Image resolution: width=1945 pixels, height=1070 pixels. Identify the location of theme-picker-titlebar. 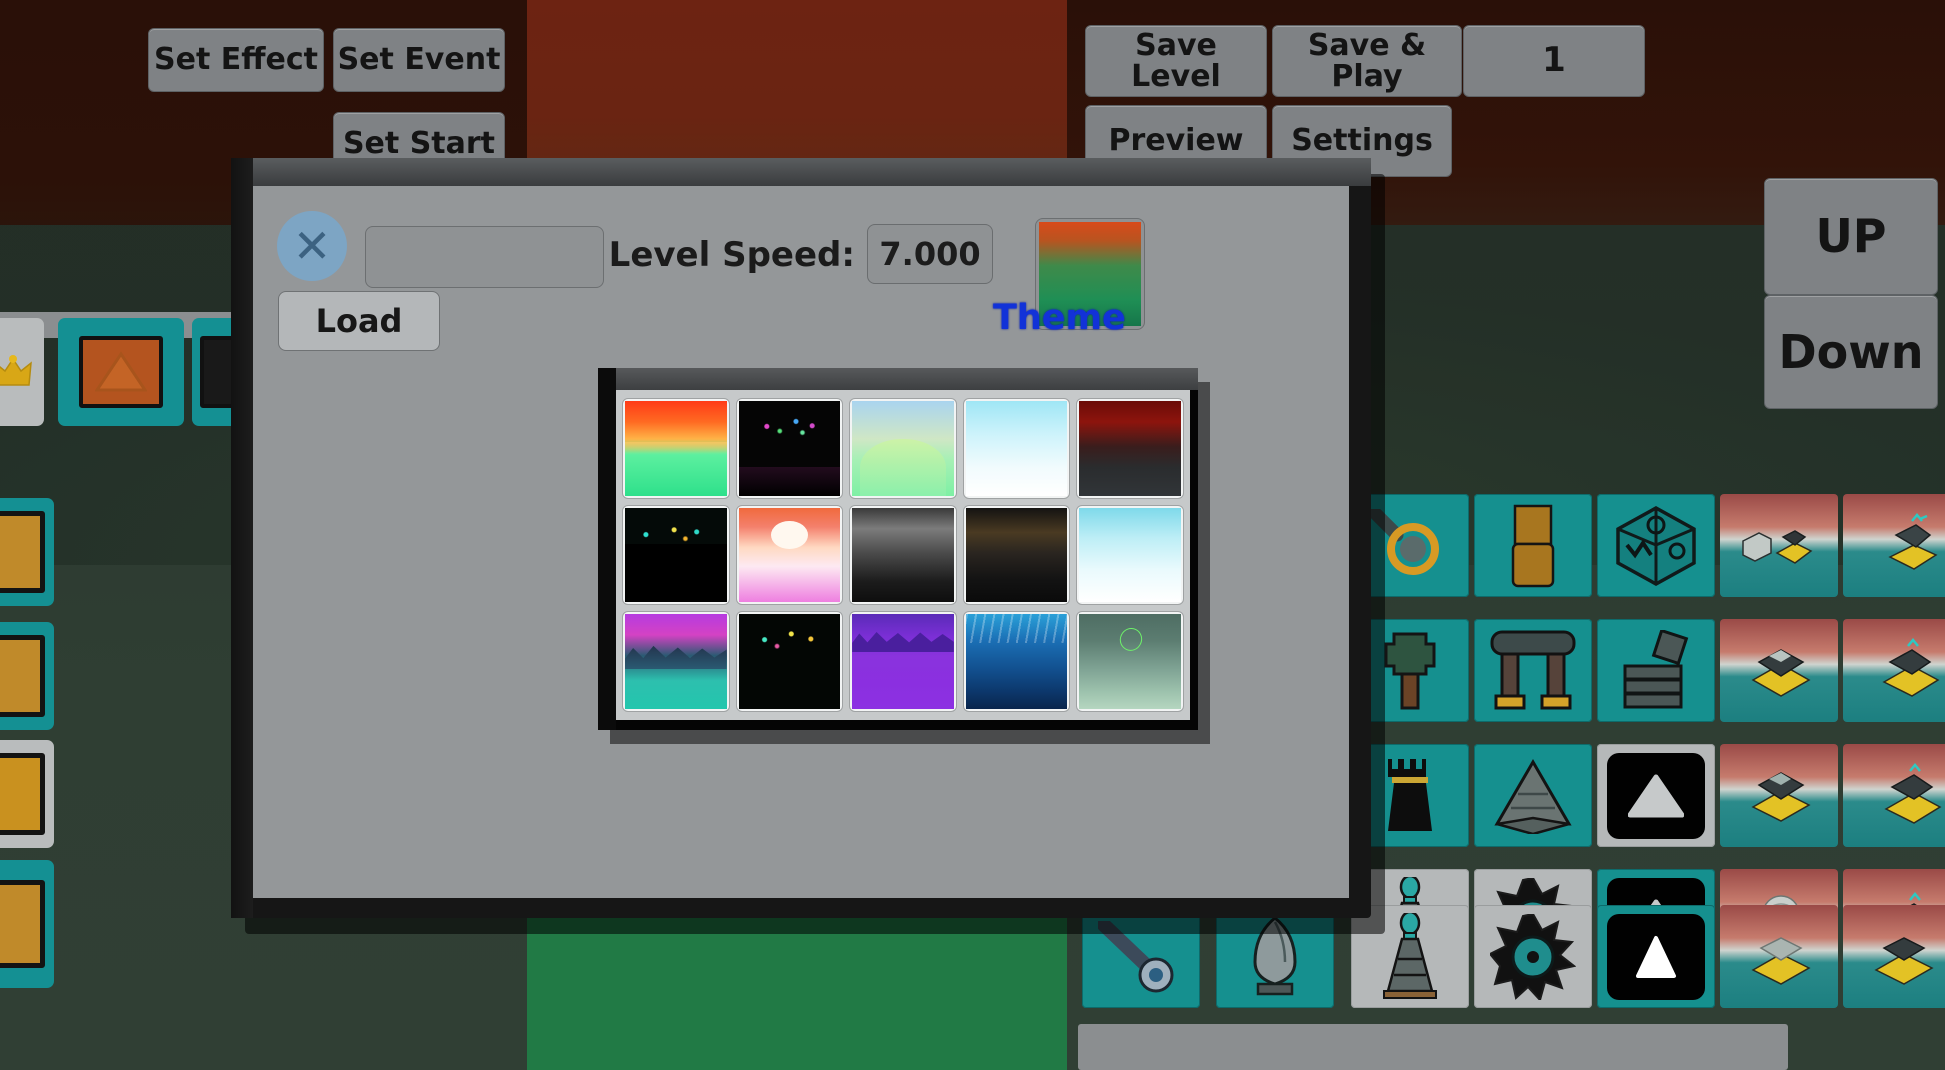
(898, 379).